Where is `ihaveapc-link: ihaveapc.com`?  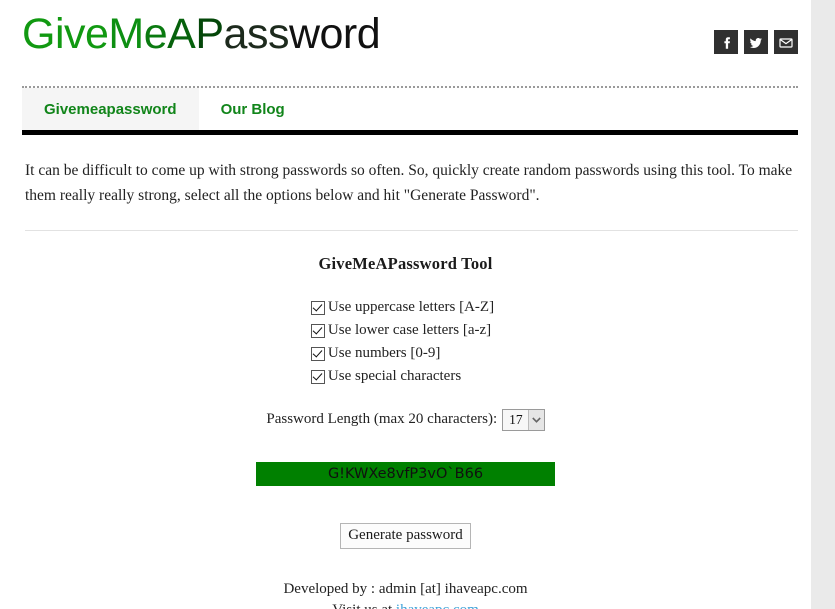
ihaveapc-link: ihaveapc.com is located at coordinates (437, 605).